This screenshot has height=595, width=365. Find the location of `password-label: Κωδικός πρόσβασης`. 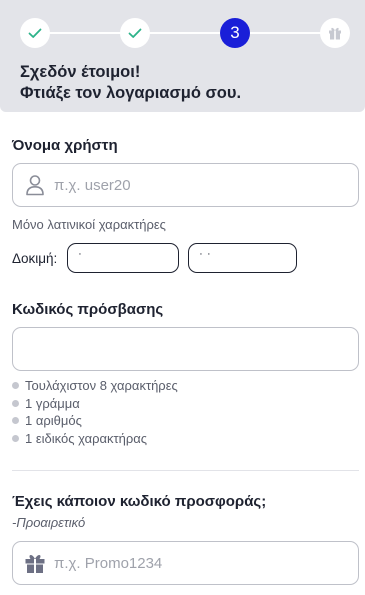

password-label: Κωδικός πρόσβασης is located at coordinates (88, 309).